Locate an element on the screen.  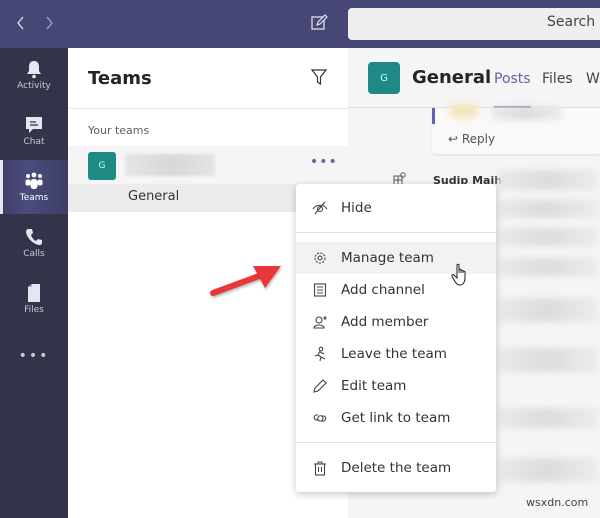
menu-item-label: Get link to team is located at coordinates (396, 418).